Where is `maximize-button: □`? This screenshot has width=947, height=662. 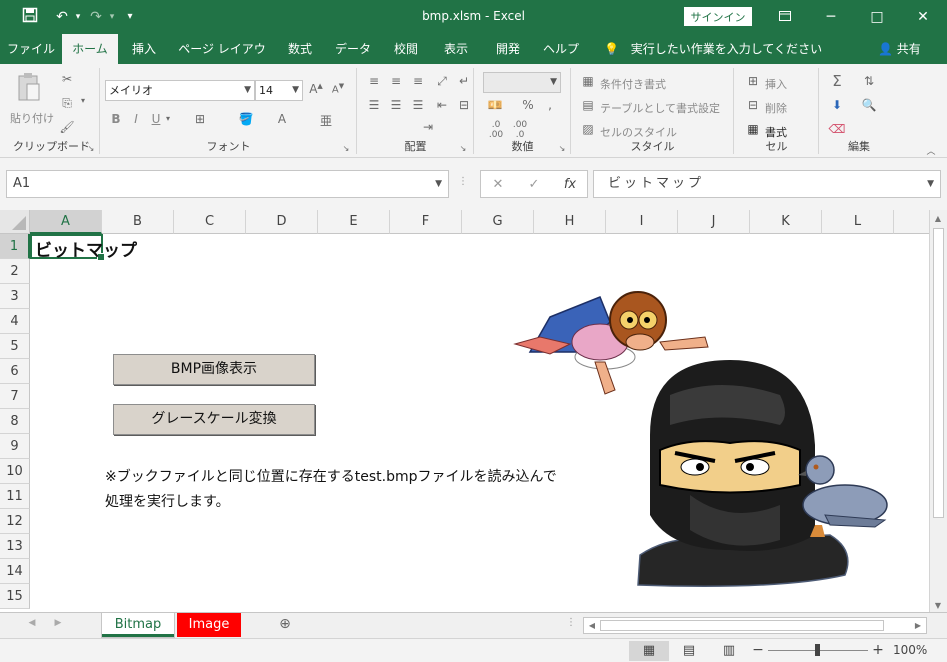
maximize-button: □ is located at coordinates (877, 17).